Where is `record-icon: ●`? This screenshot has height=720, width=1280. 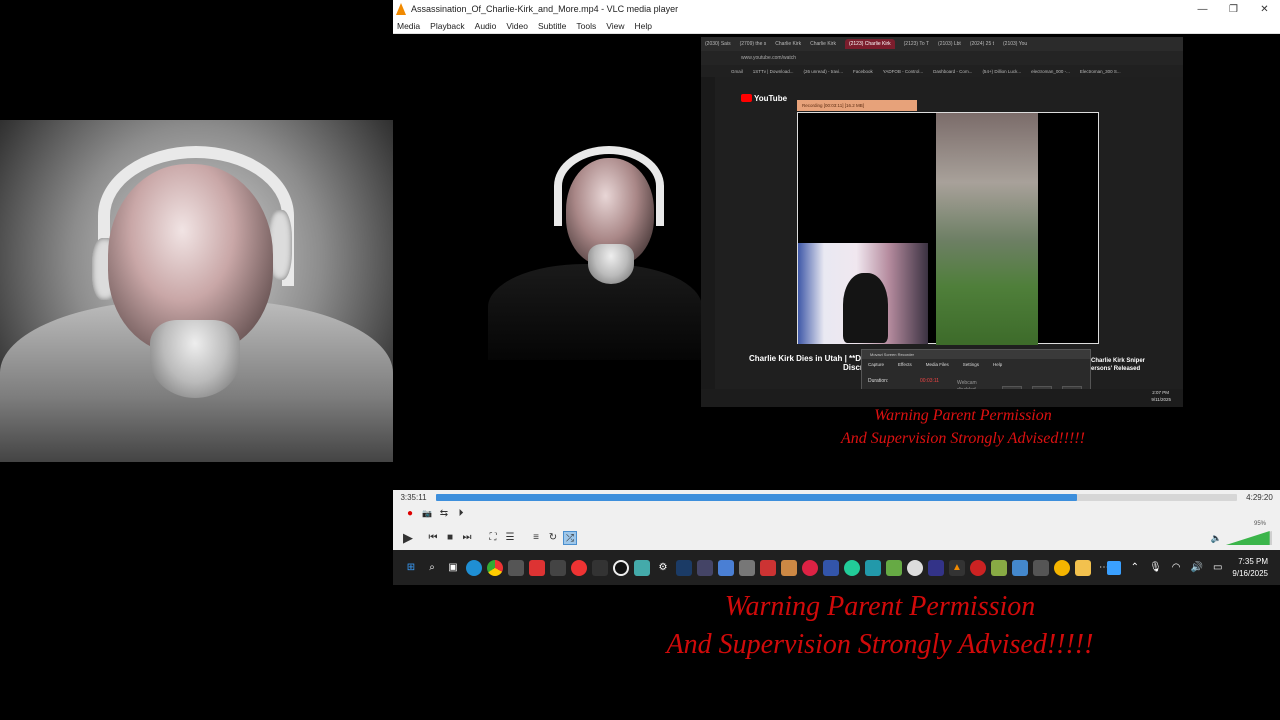
record-icon: ● is located at coordinates (410, 514).